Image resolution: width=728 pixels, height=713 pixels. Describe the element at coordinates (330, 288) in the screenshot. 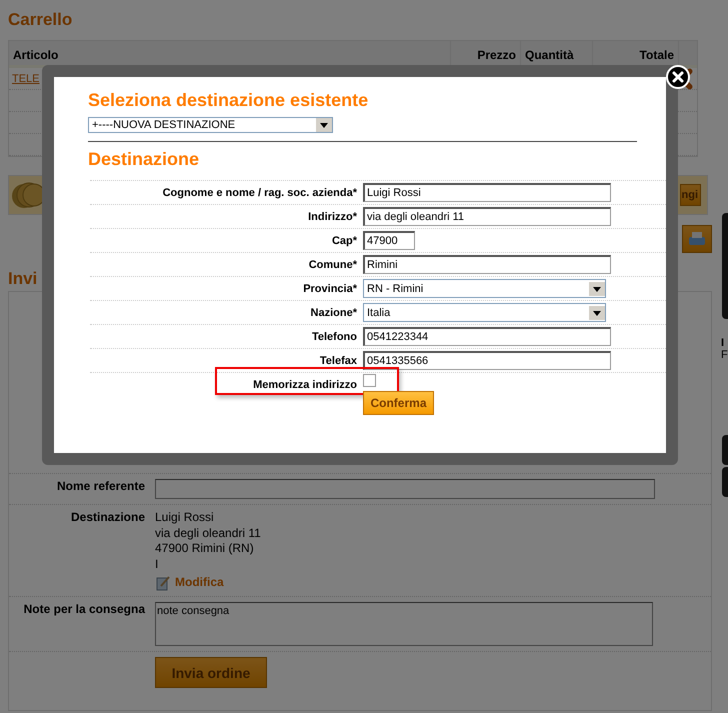

I see `field-label: Provincia*` at that location.